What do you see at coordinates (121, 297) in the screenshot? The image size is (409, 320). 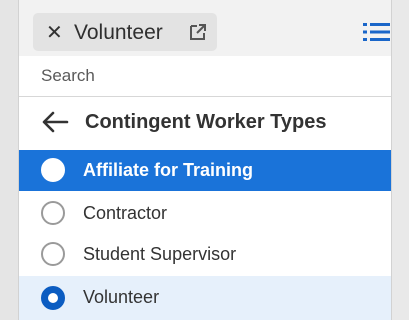 I see `option-label: Volunteer` at bounding box center [121, 297].